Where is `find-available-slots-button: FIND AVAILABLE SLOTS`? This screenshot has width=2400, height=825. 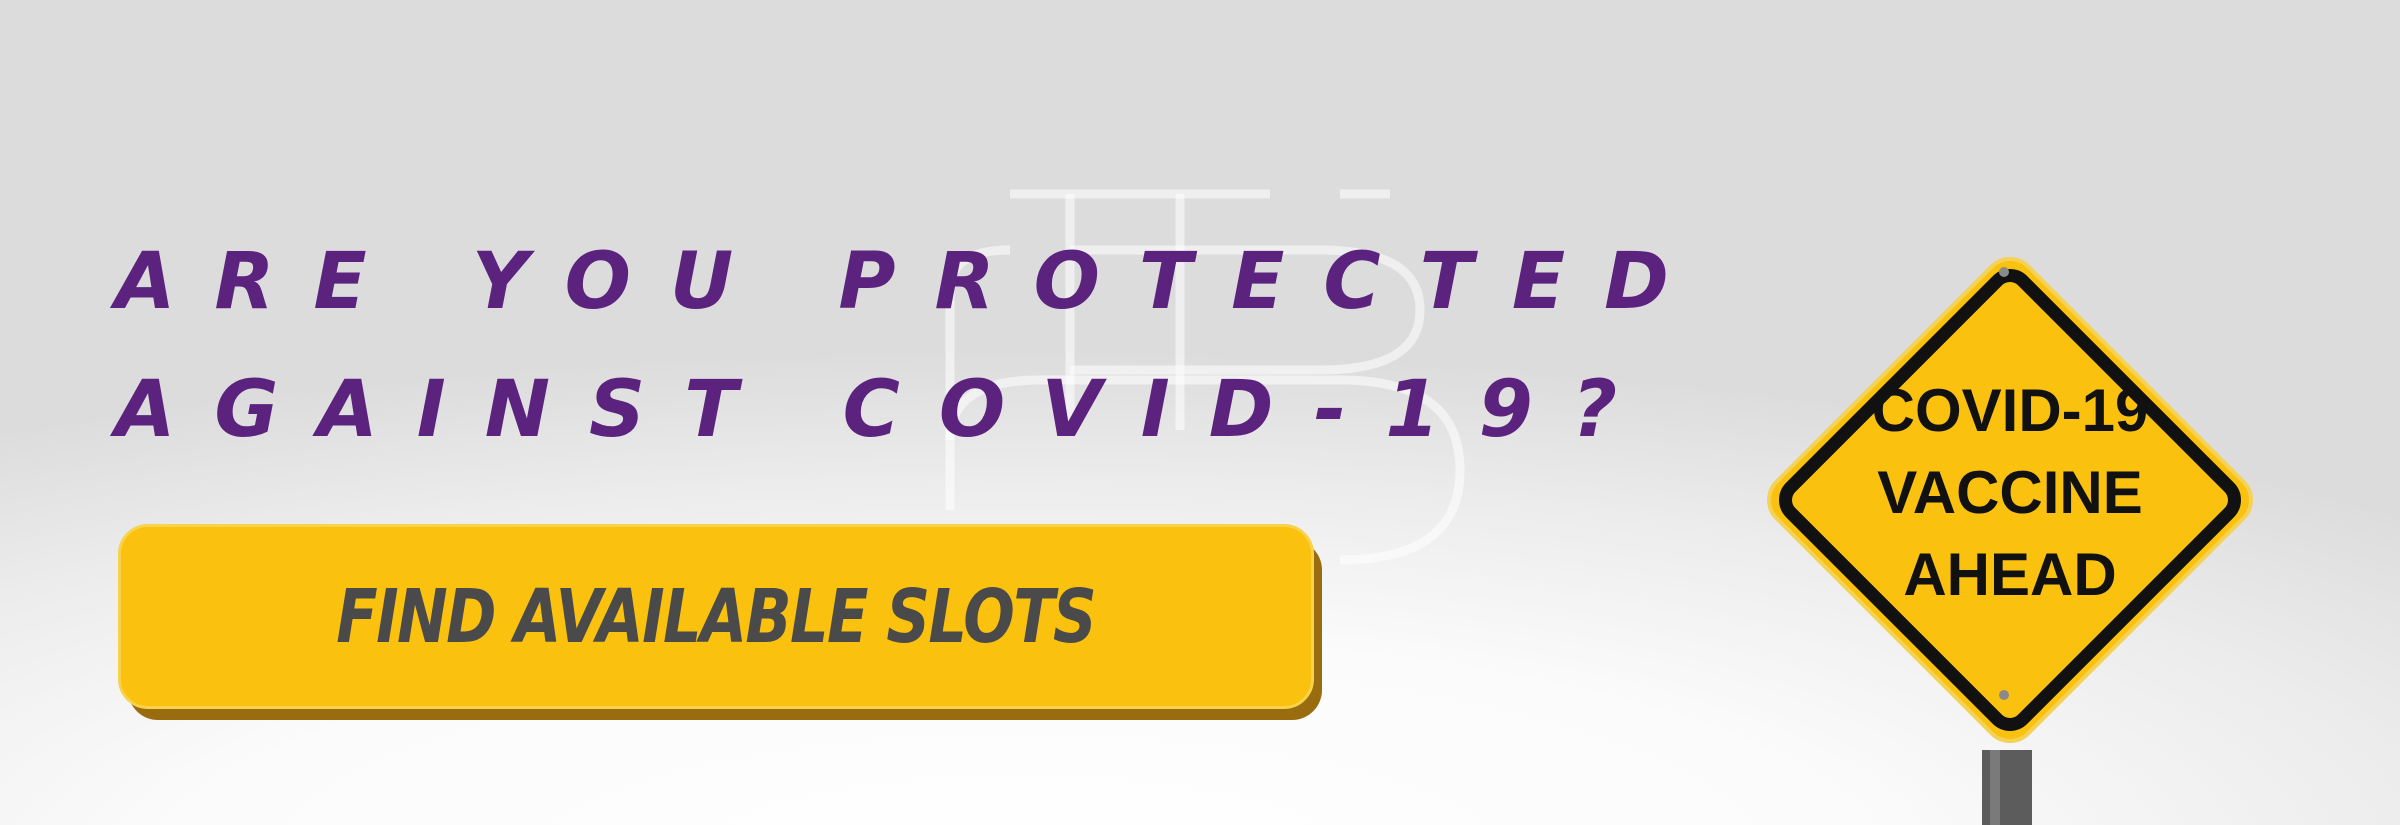 find-available-slots-button: FIND AVAILABLE SLOTS is located at coordinates (716, 616).